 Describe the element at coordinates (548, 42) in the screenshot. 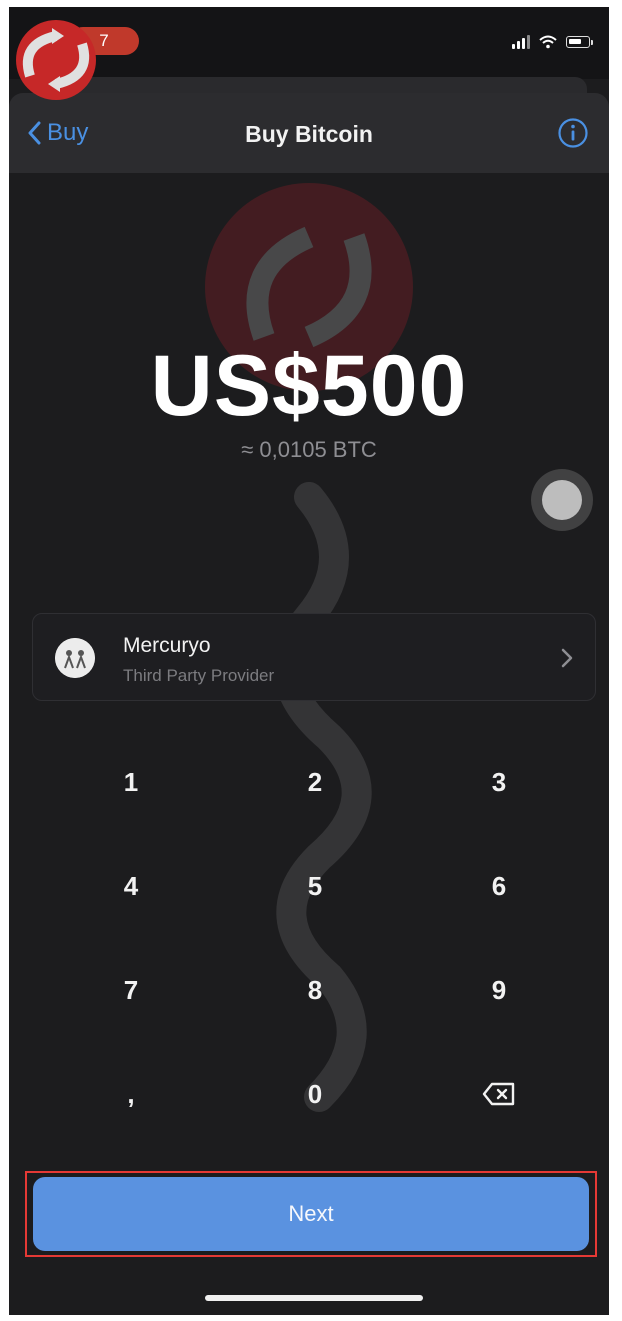

I see `wifi-icon` at that location.